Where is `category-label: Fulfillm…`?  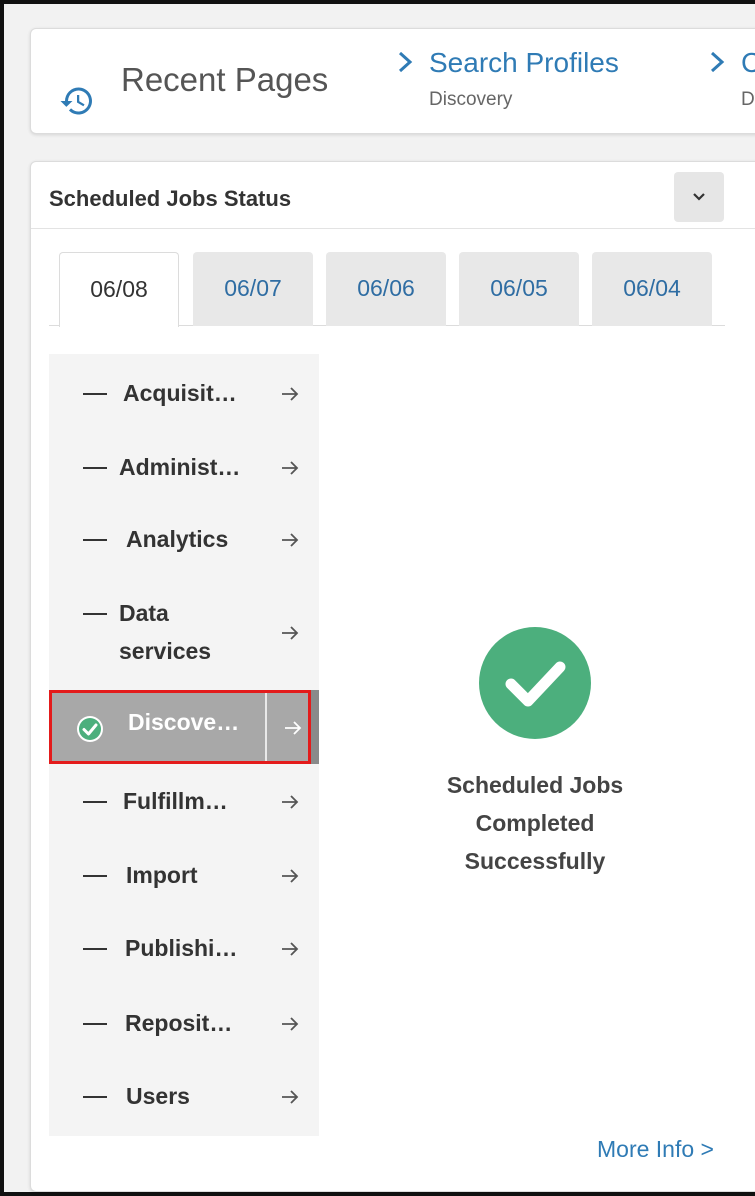 category-label: Fulfillm… is located at coordinates (175, 801).